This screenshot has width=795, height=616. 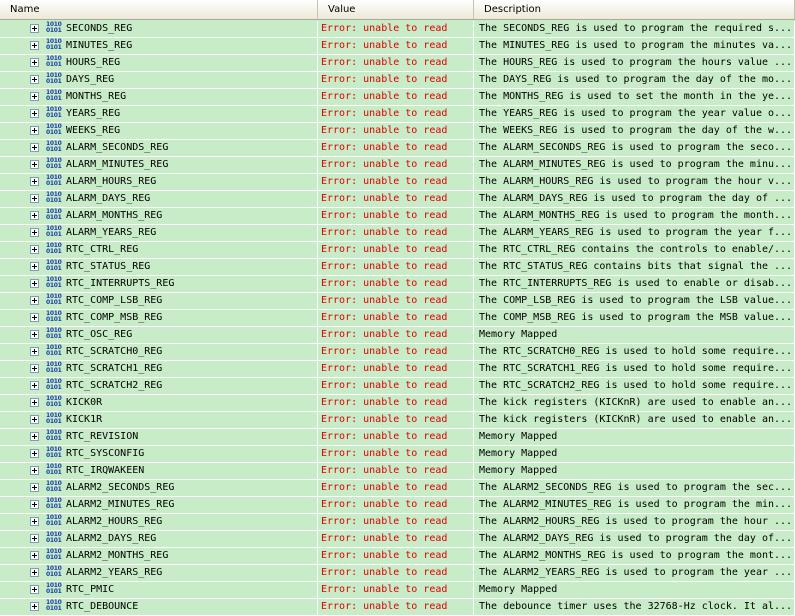 I want to click on name-cell: 1010 0101 RTC_DEBOUNCE, so click(x=159, y=607).